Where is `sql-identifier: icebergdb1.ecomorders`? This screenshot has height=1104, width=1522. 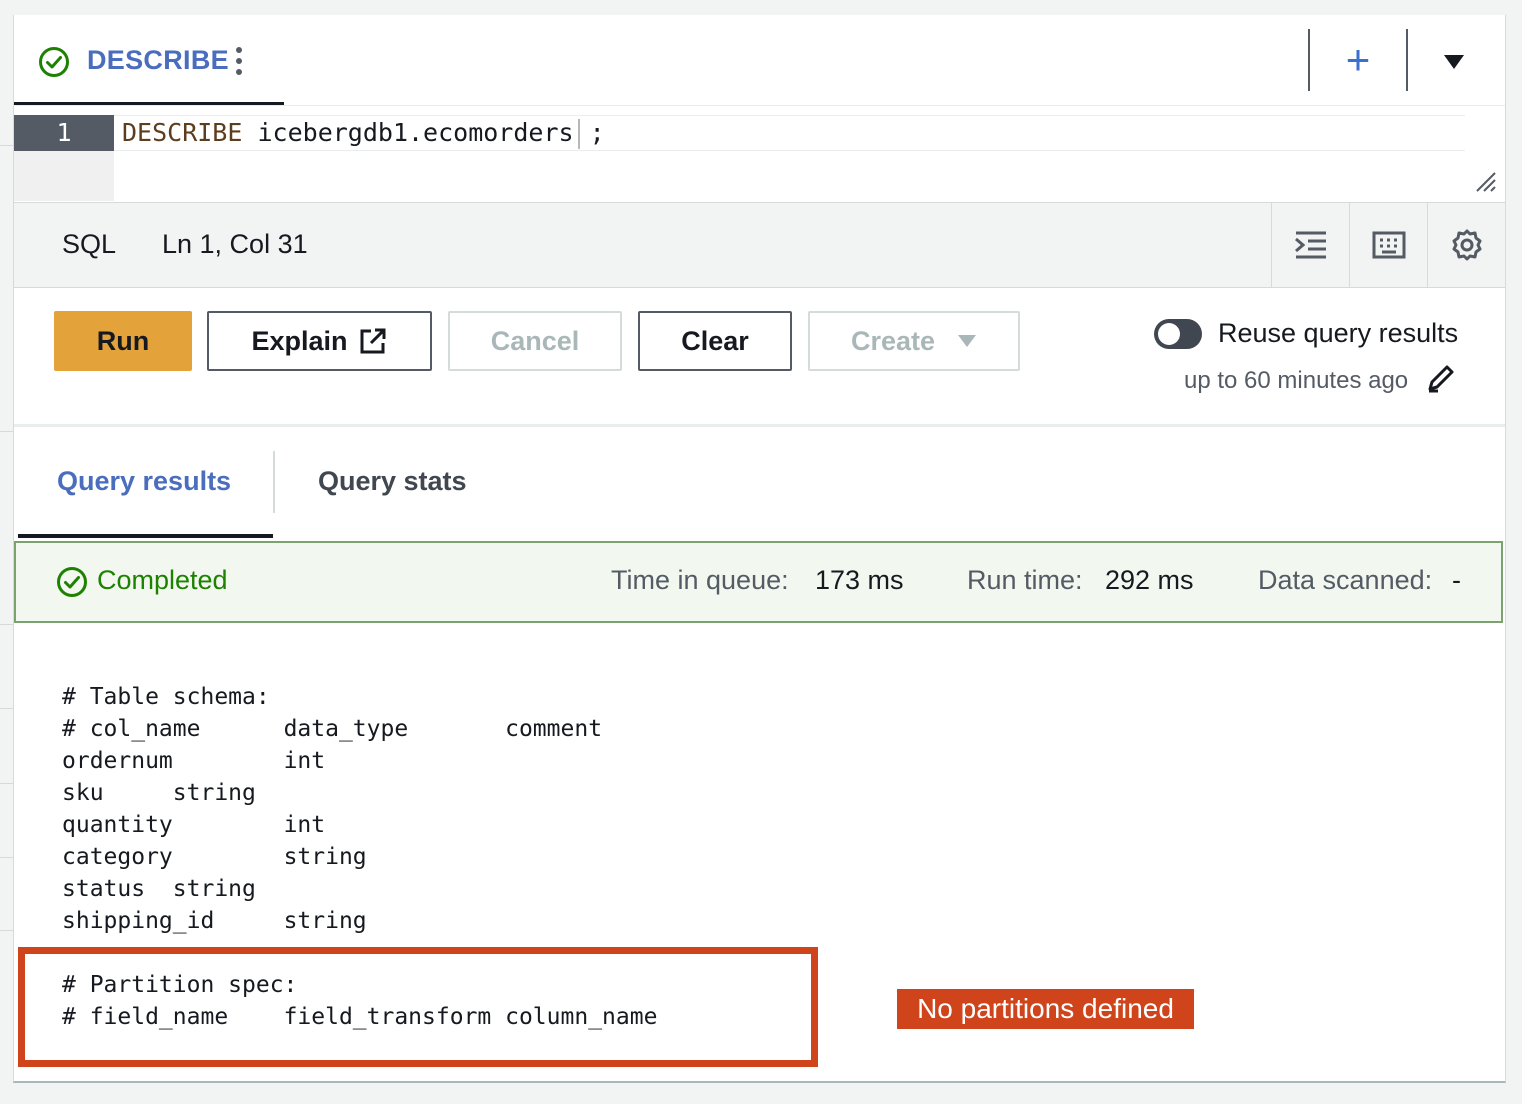
sql-identifier: icebergdb1.ecomorders is located at coordinates (415, 132).